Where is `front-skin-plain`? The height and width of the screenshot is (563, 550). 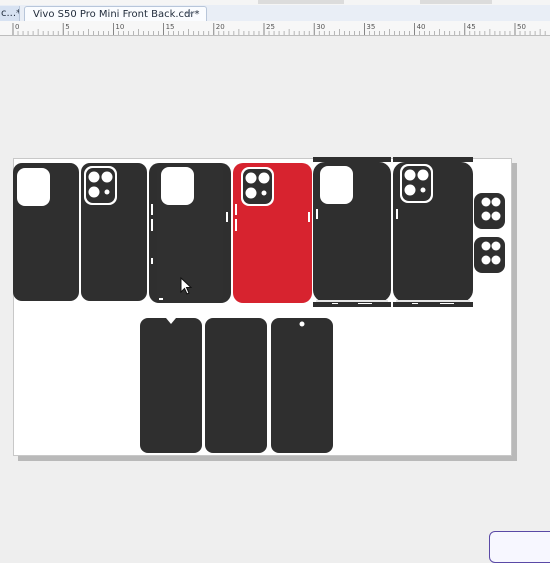
front-skin-plain is located at coordinates (236, 385).